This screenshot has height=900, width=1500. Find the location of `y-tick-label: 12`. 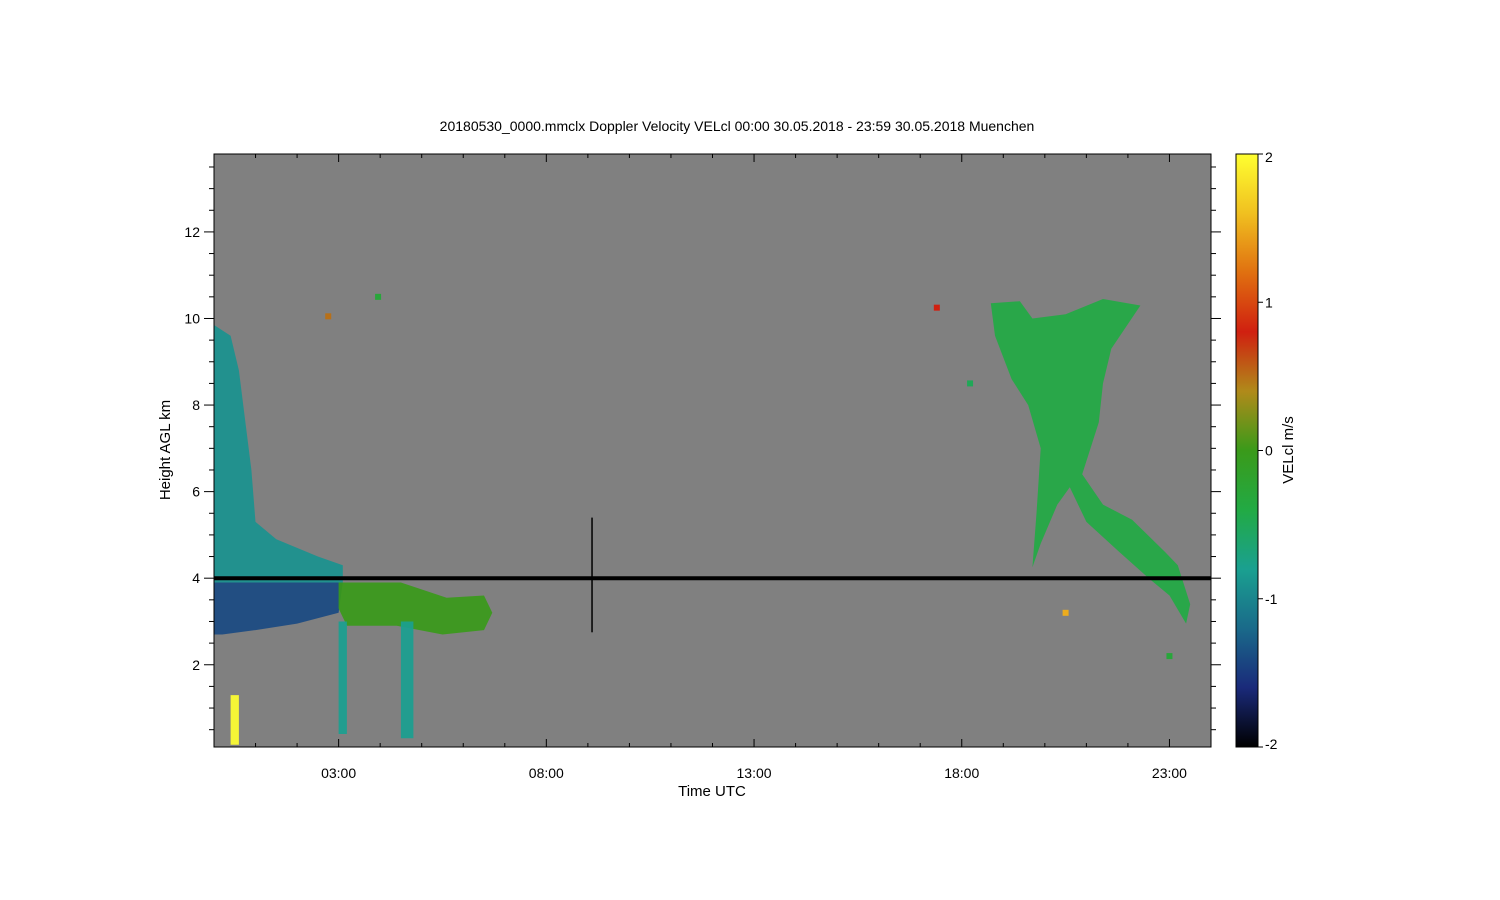

y-tick-label: 12 is located at coordinates (192, 232).